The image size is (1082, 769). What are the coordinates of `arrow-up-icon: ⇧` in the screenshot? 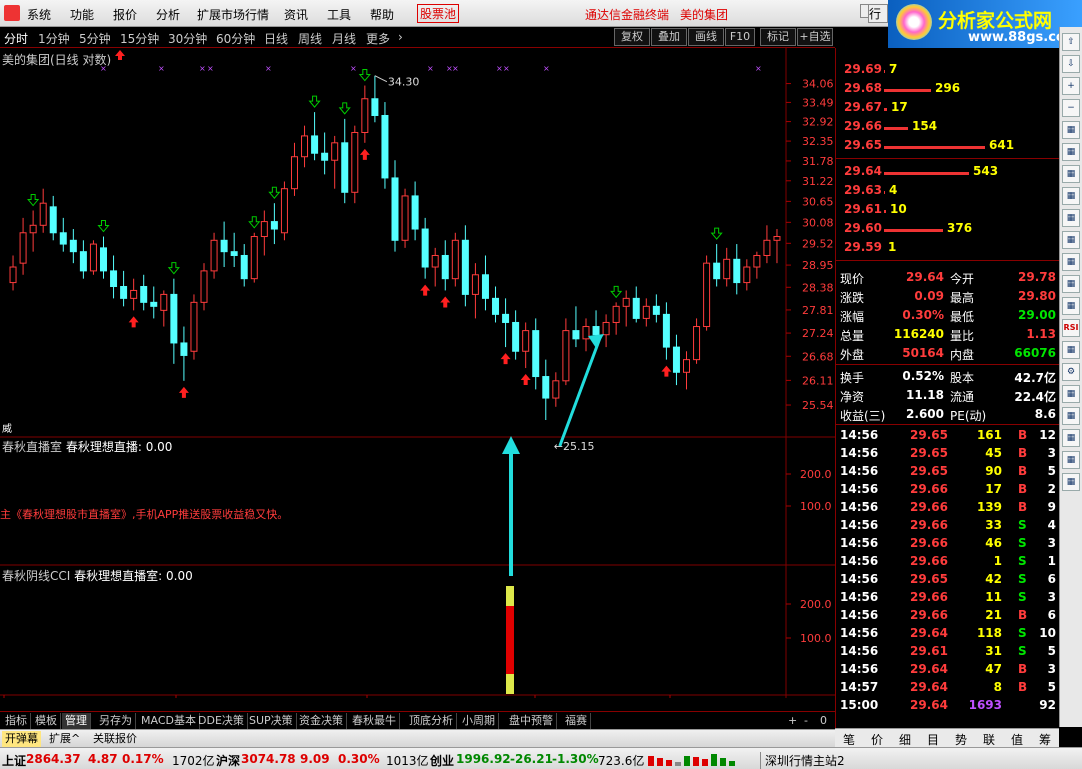 It's located at (1071, 42).